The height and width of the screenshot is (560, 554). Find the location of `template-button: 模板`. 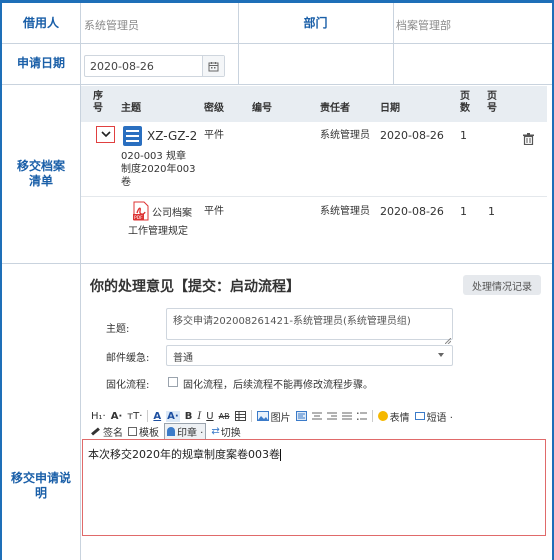

template-button: 模板 is located at coordinates (143, 431).